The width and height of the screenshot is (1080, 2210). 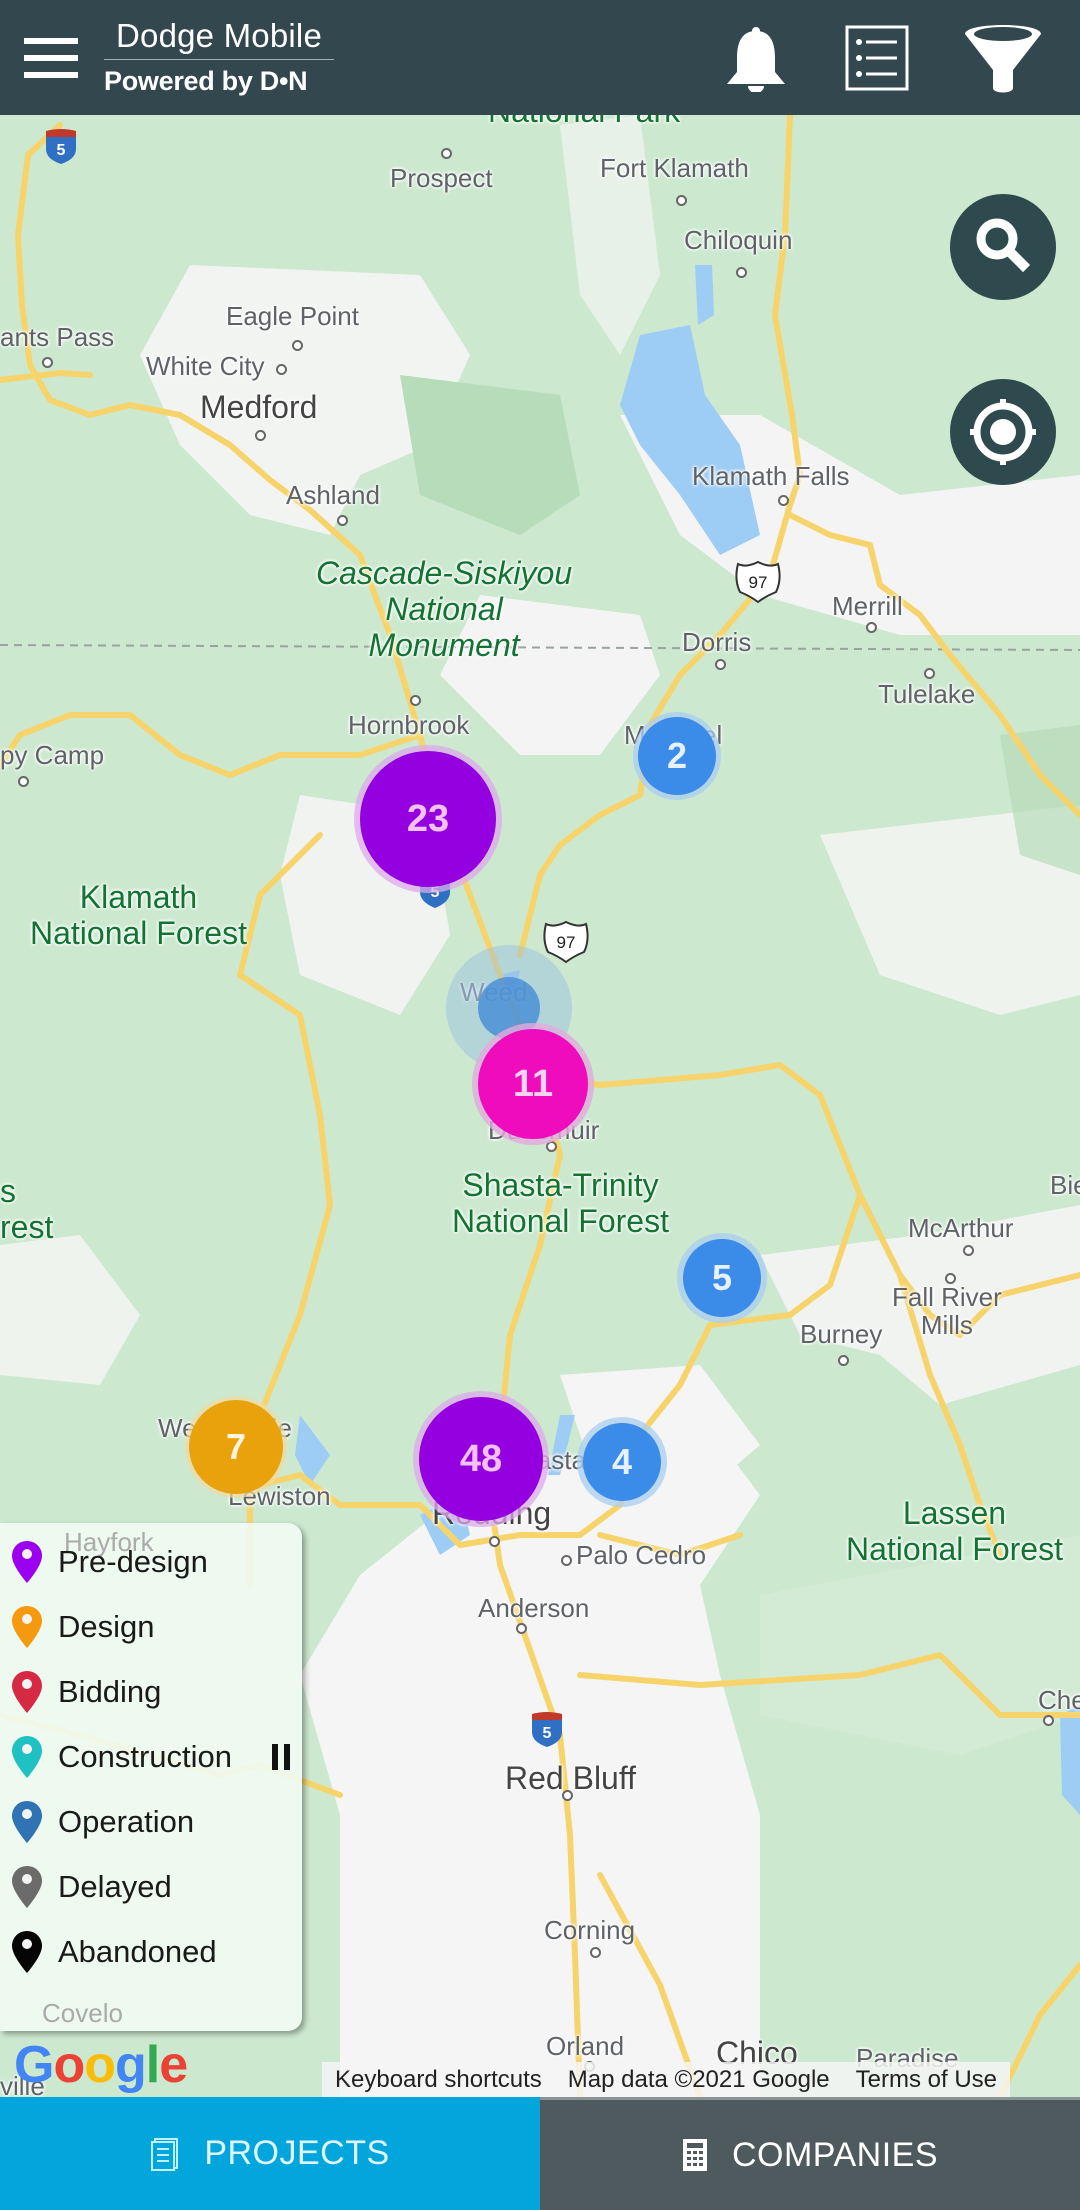 I want to click on map-label-chiloquin: Chiloquin, so click(x=738, y=240).